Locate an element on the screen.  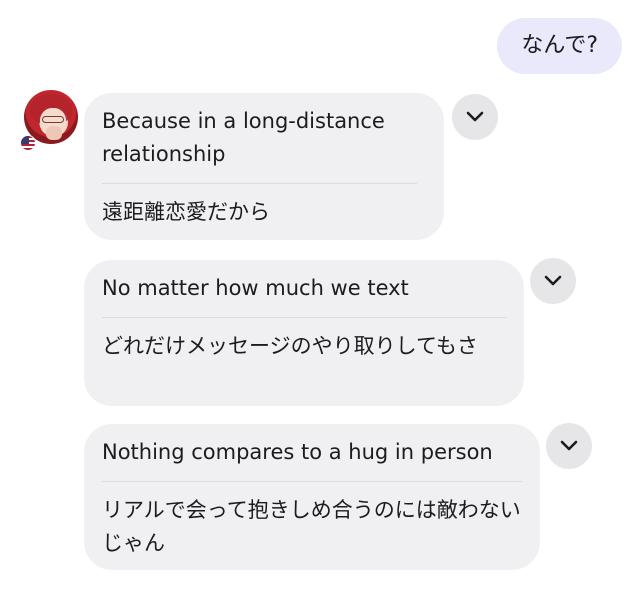
avatar-glasses is located at coordinates (53, 119).